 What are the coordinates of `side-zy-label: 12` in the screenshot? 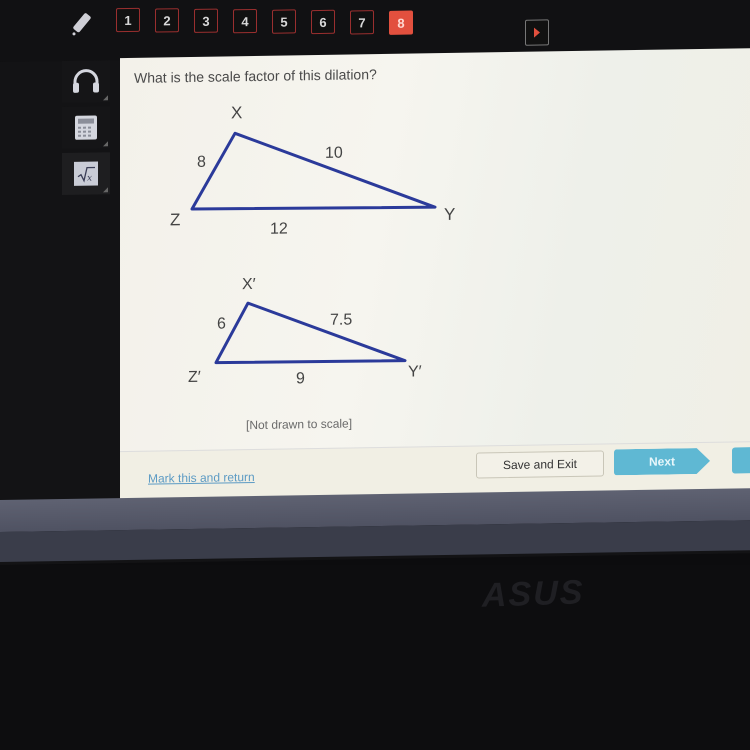 It's located at (279, 228).